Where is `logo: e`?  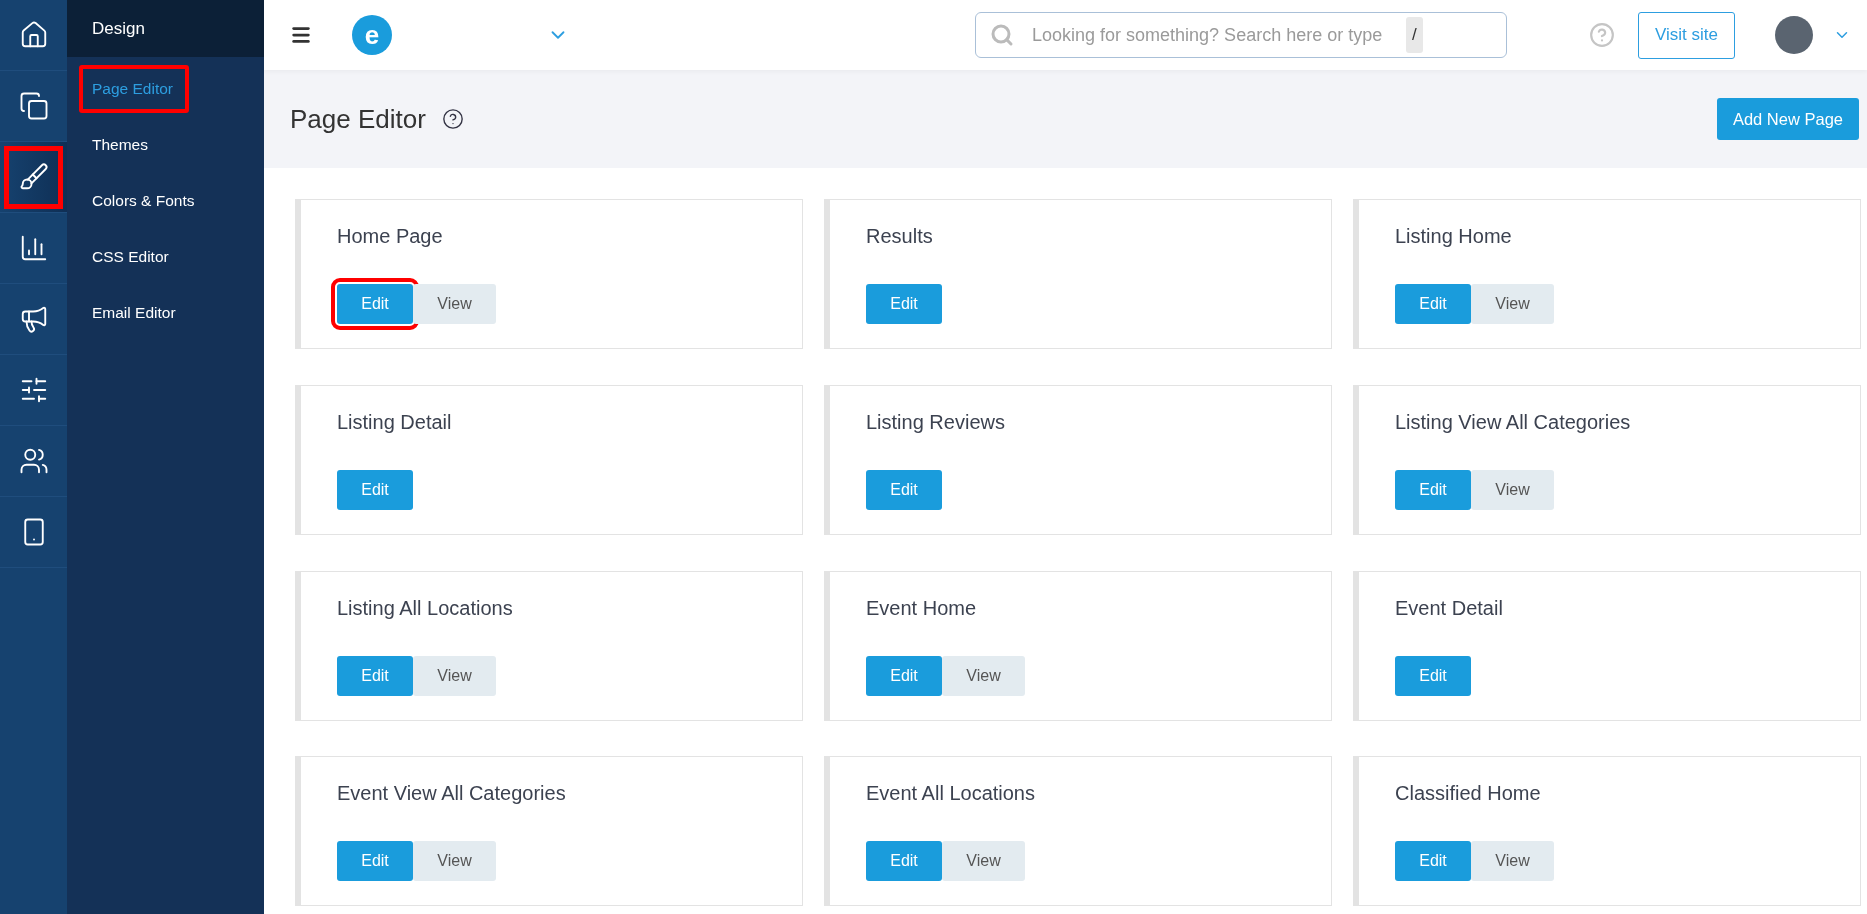 logo: e is located at coordinates (372, 35).